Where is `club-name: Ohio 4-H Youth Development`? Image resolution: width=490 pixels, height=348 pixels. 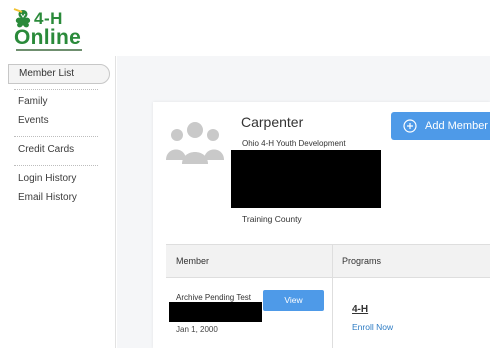
club-name: Ohio 4-H Youth Development is located at coordinates (294, 143).